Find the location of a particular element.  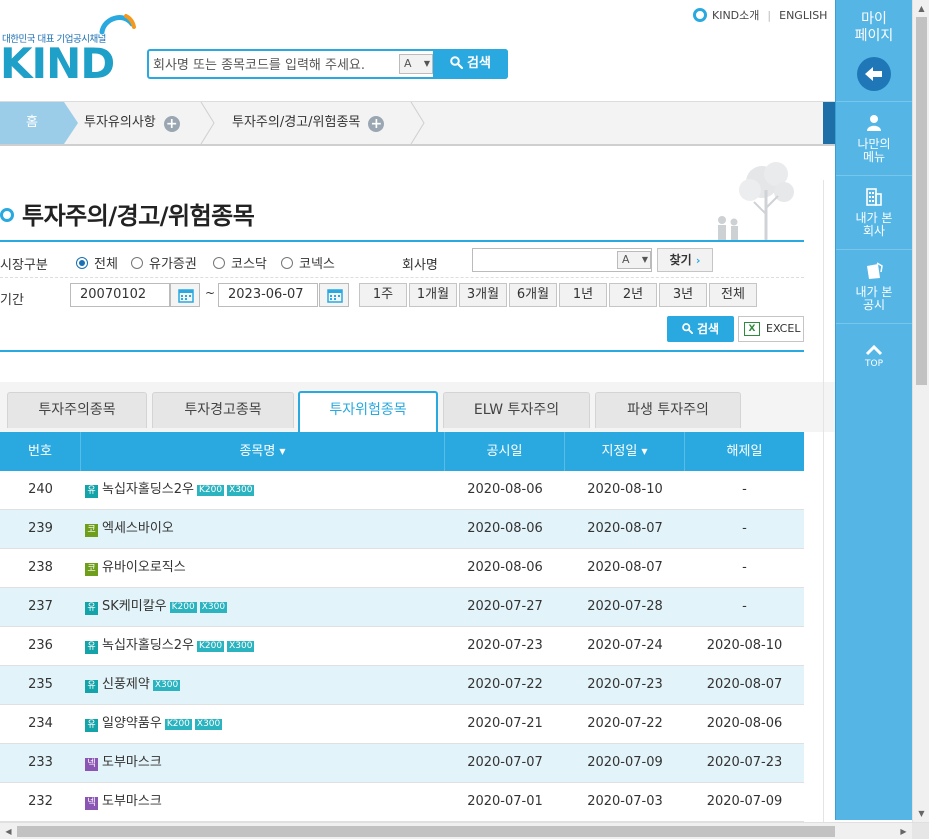

cell-release-date: 2020-07-09 is located at coordinates (744, 801).